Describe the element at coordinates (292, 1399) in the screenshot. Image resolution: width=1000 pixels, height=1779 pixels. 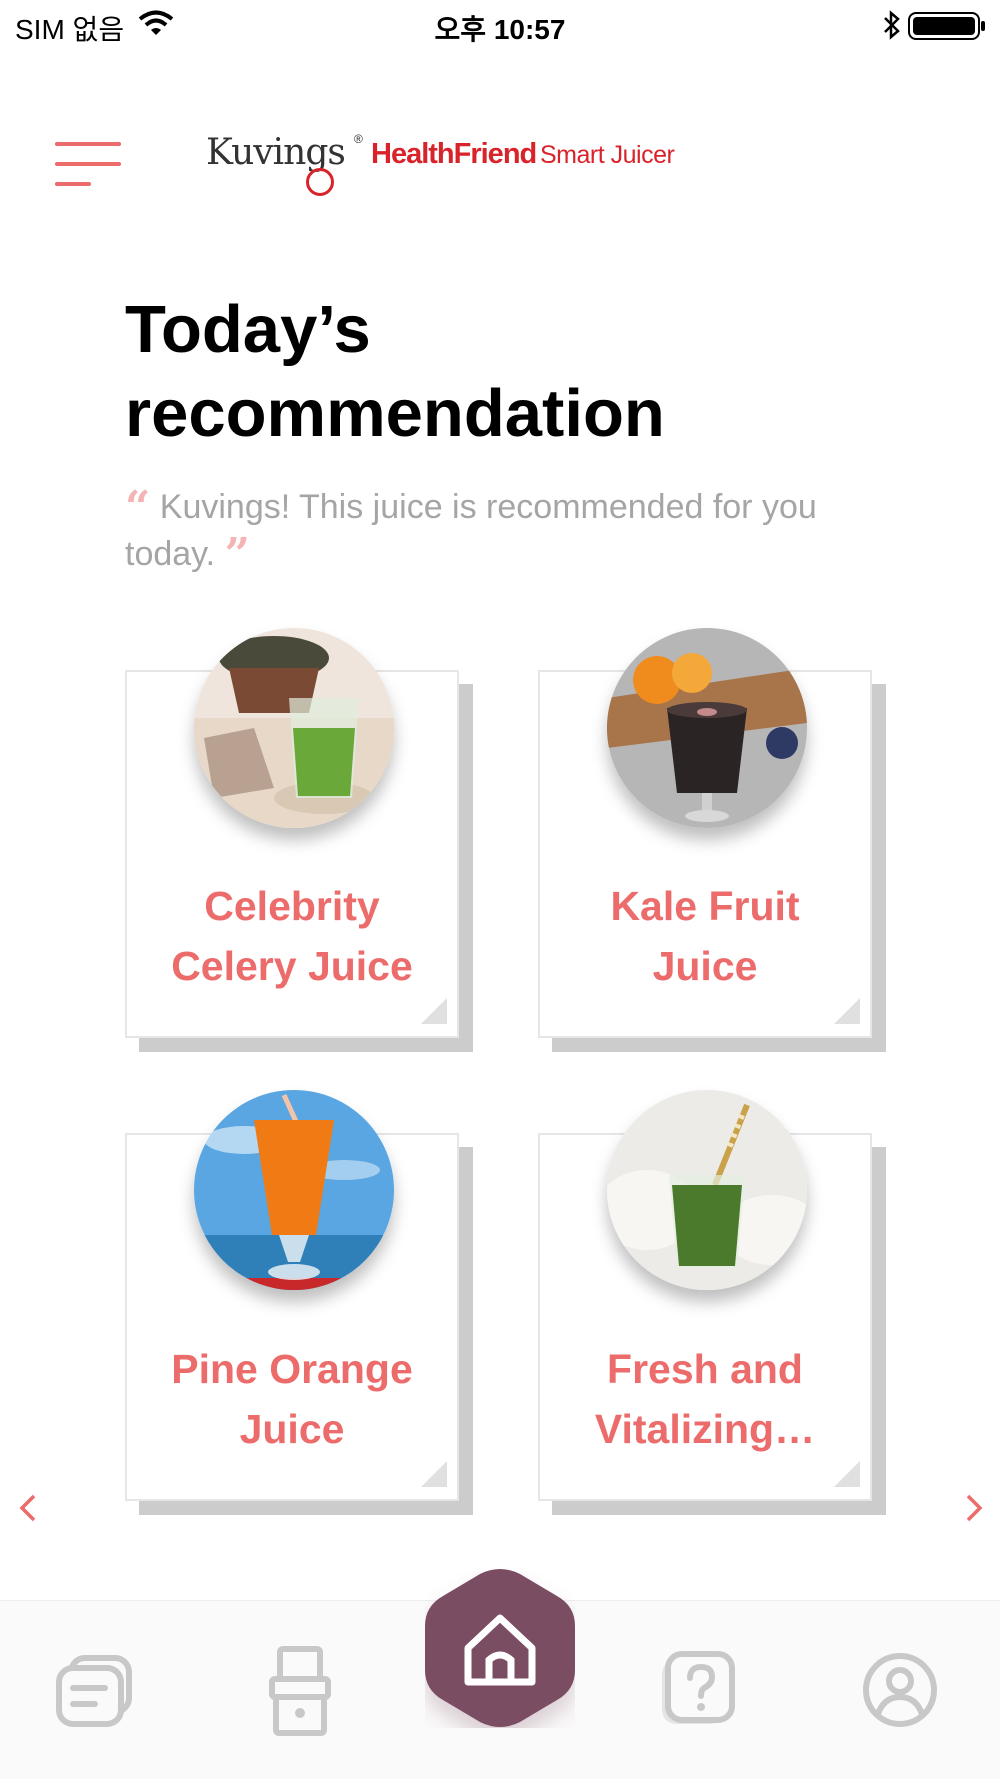
I see `recipe-name: Pine Orange Juice` at that location.